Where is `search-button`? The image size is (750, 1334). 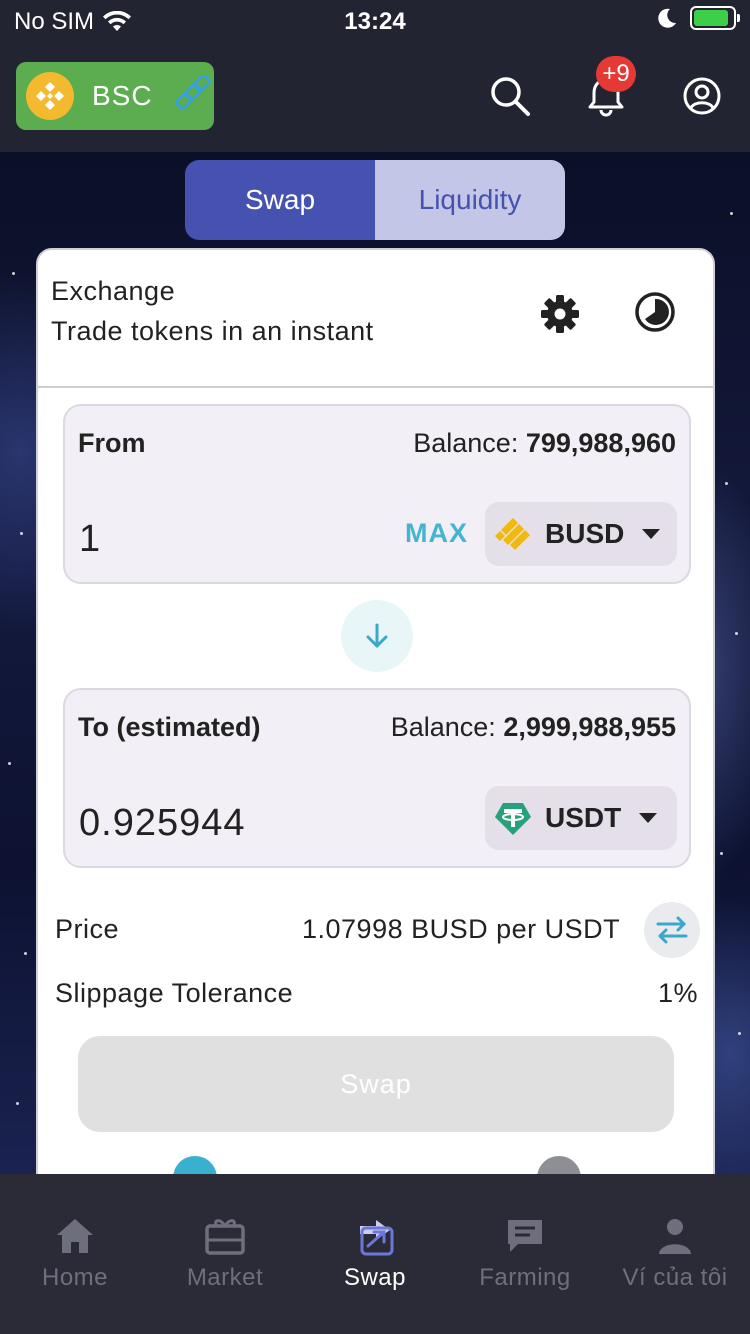 search-button is located at coordinates (510, 98).